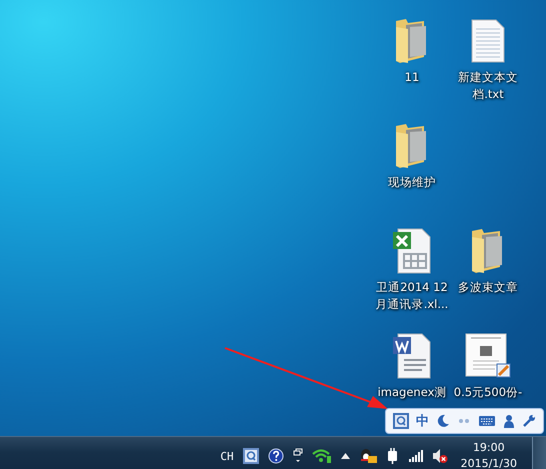 Image resolution: width=546 pixels, height=469 pixels. I want to click on clock-date: 2015/1/30, so click(488, 462).